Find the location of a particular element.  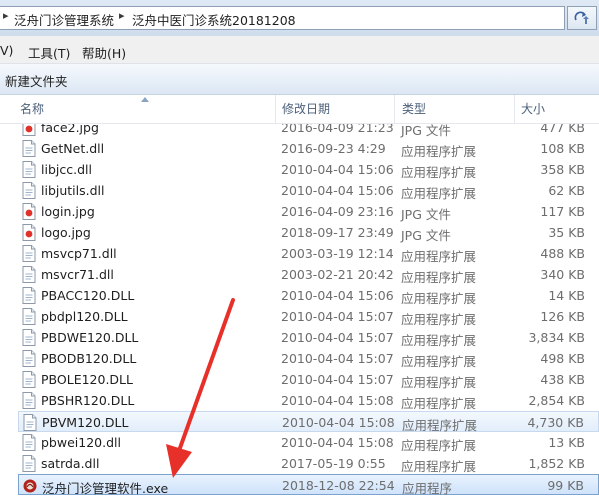

file-date: 2016-09-23 4:29 is located at coordinates (333, 148).